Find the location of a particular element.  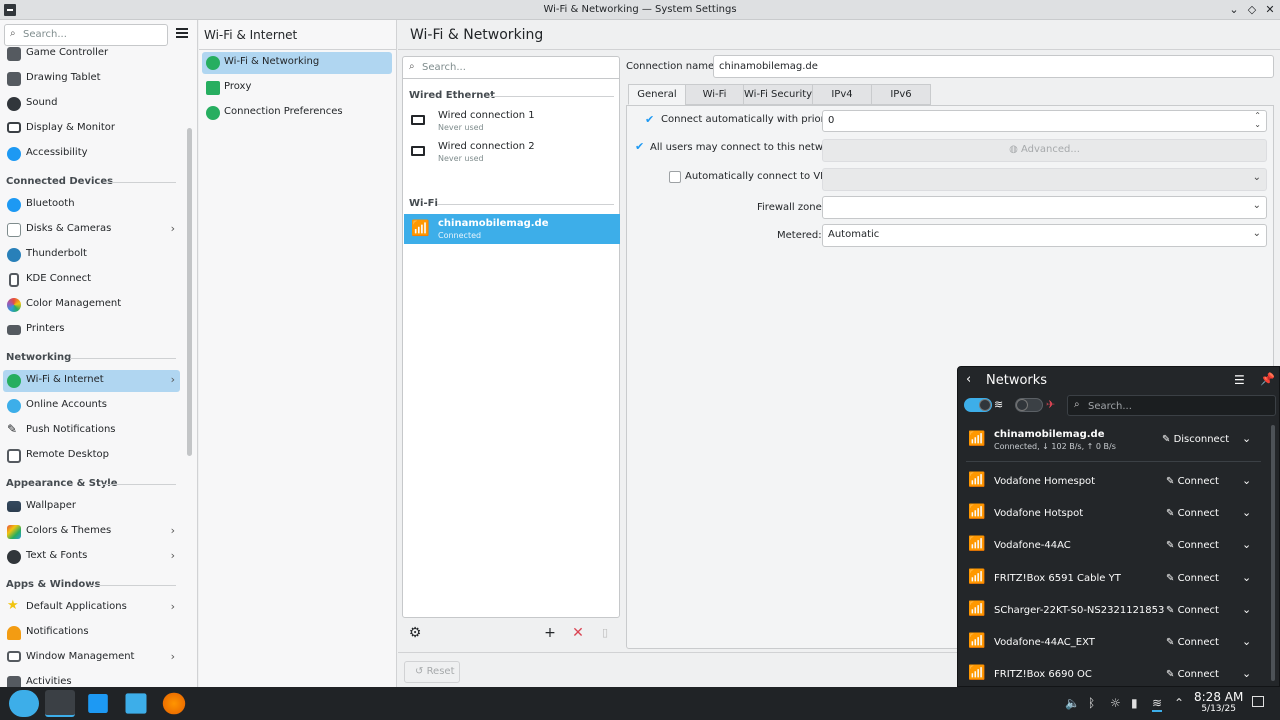

connection-item-wifi: 📶 chinamobilemag.de Connected is located at coordinates (512, 229).